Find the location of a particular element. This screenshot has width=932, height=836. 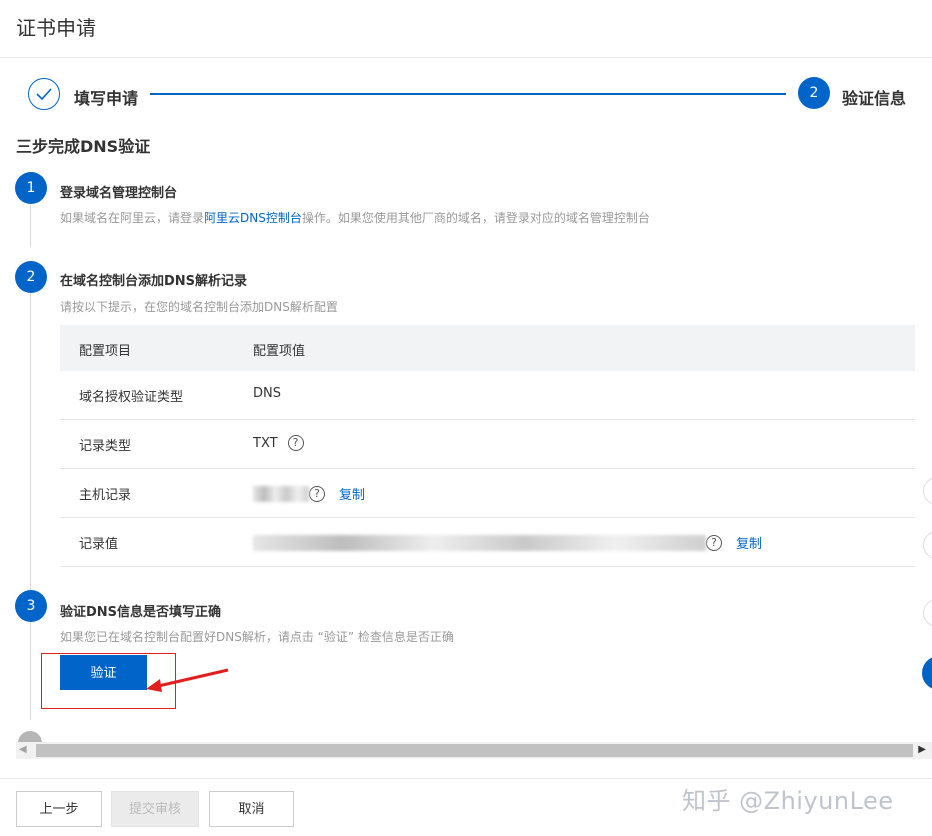

previous-step-button: 上一步 is located at coordinates (59, 809).